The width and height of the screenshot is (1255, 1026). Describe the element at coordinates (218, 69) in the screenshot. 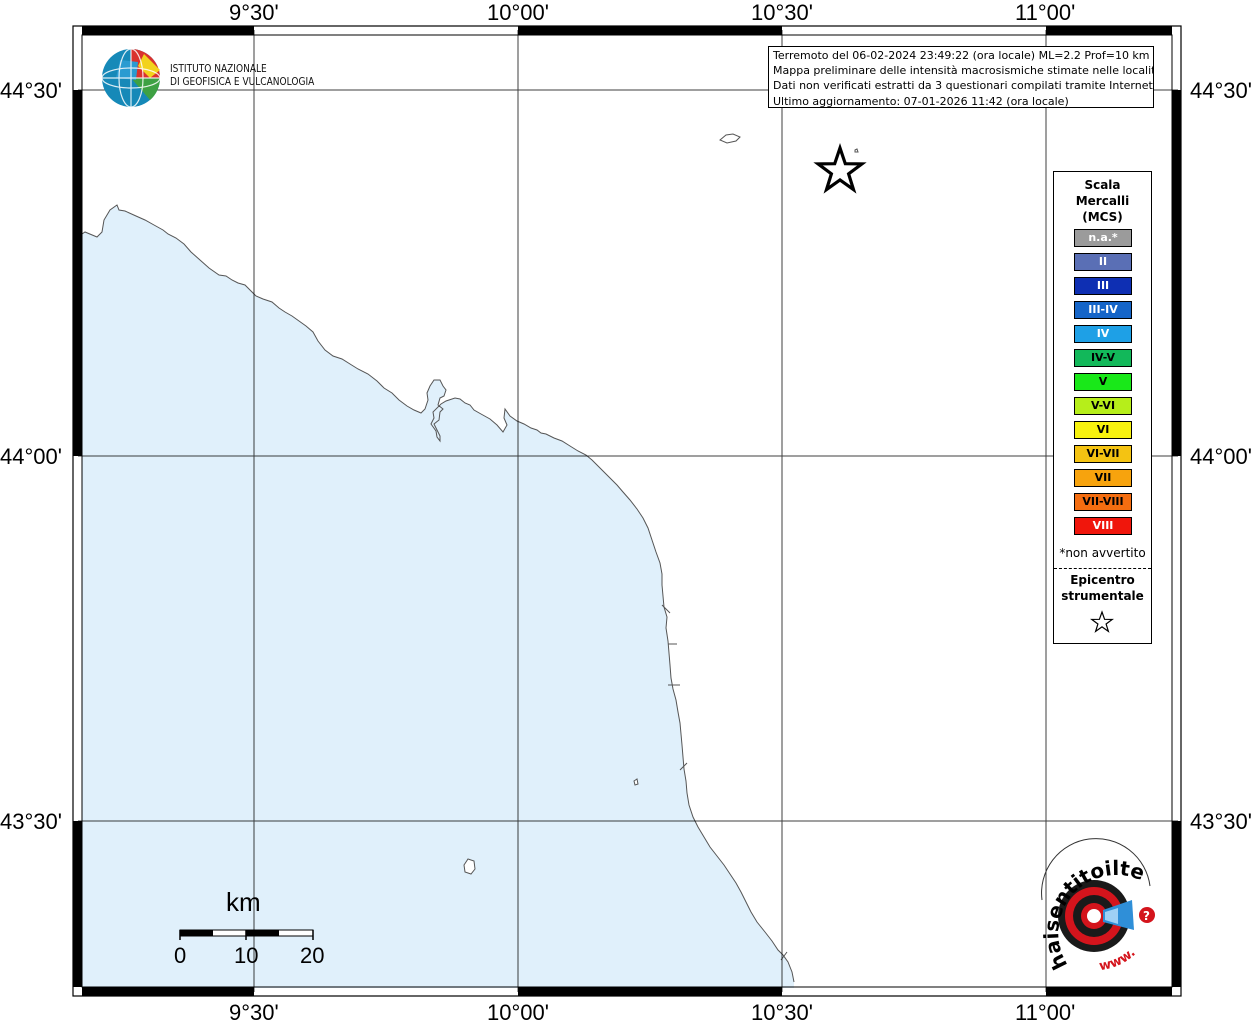

I see `ingv-line-1: ISTITUTO NAZIONALE` at that location.